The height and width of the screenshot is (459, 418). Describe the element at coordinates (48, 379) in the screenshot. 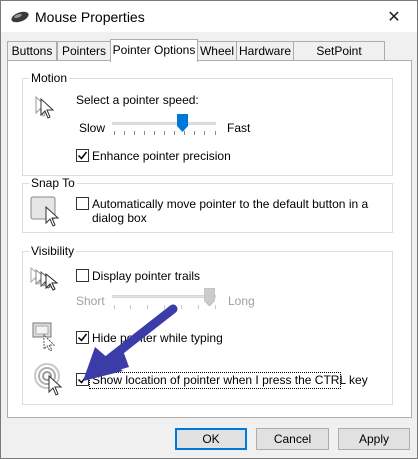

I see `pointer-location-icon` at that location.